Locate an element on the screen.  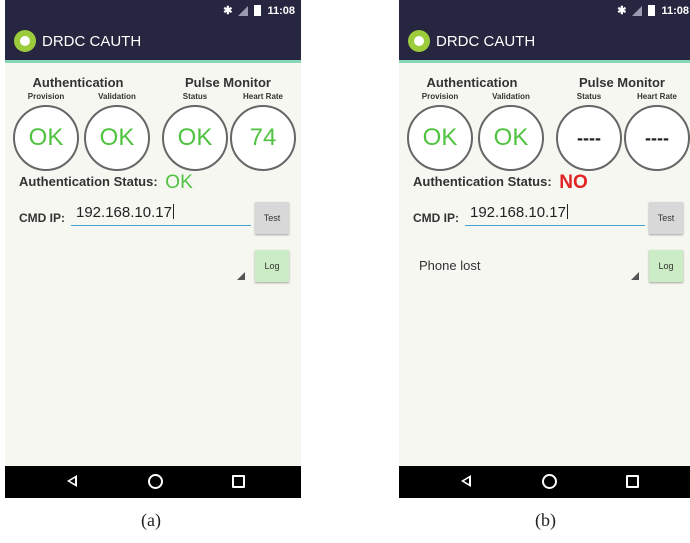
authentication-status-value: NO is located at coordinates (573, 182).